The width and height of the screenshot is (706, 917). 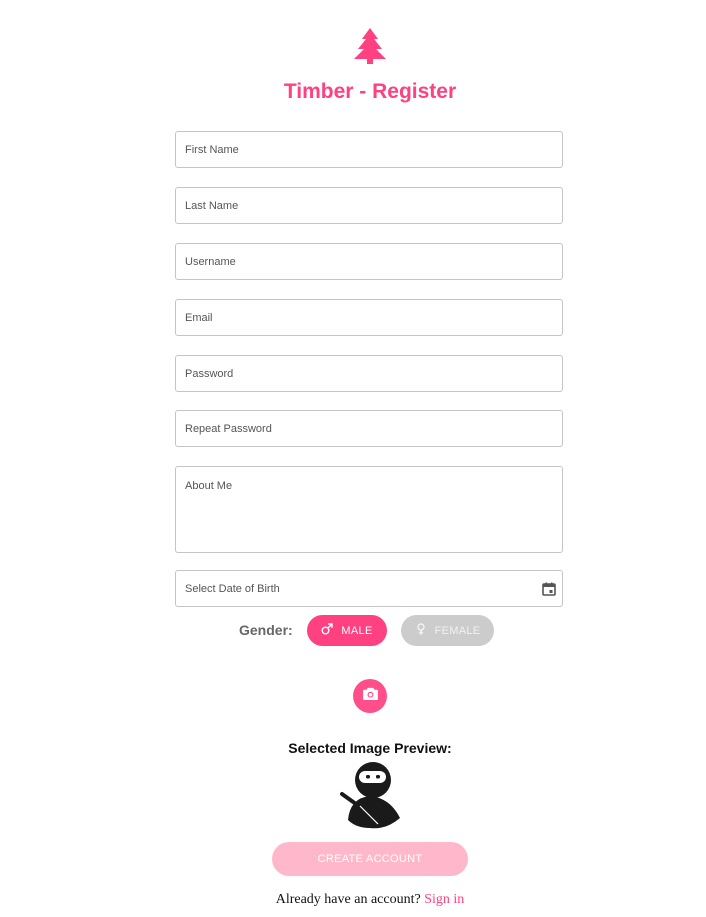 I want to click on repeat-password-field: Repeat Password, so click(x=369, y=428).